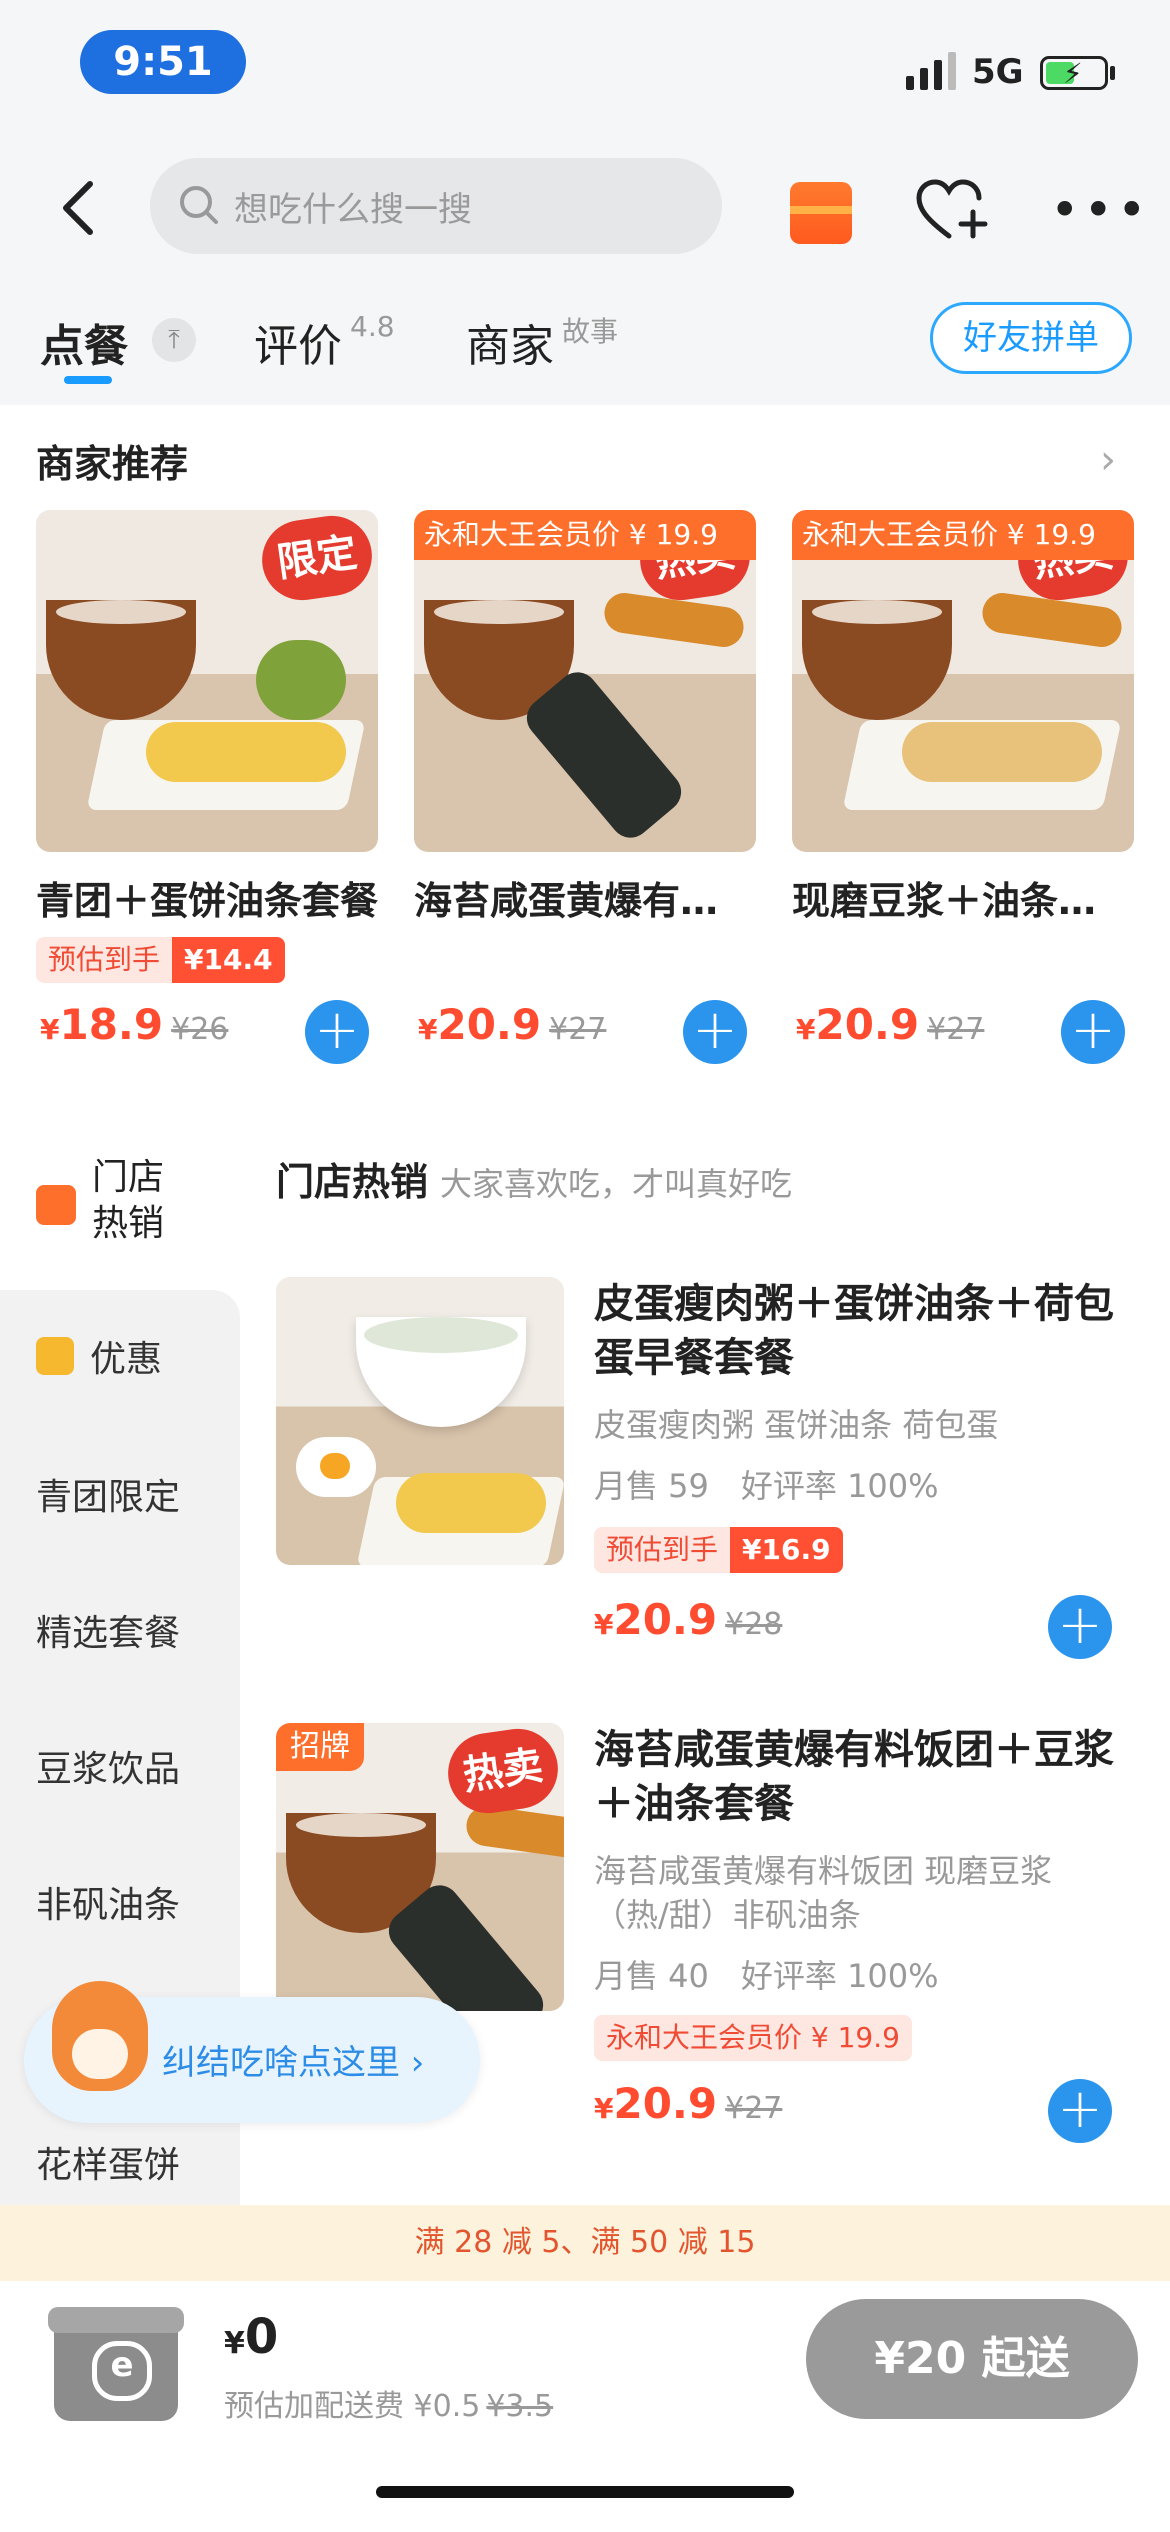  Describe the element at coordinates (55, 1356) in the screenshot. I see `tag-icon` at that location.